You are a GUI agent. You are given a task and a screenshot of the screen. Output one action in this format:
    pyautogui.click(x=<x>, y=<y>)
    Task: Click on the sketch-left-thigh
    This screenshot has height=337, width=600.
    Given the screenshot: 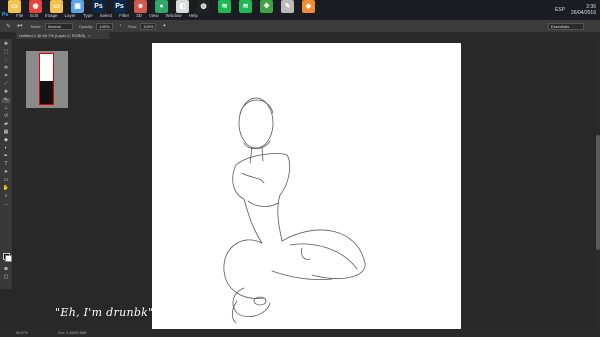 What is the action you would take?
    pyautogui.click(x=244, y=269)
    